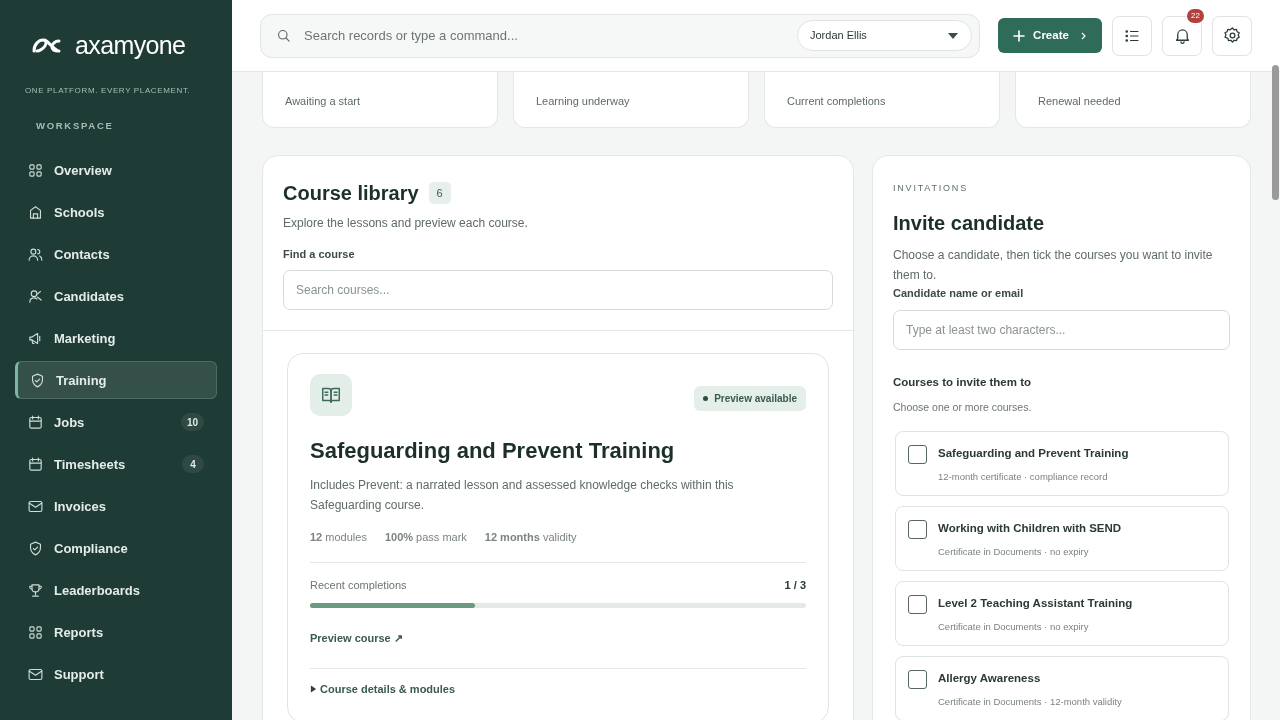 The image size is (1280, 720). Describe the element at coordinates (1062, 538) in the screenshot. I see `course-option: Working with Children with SEND Certificate in Documents · no expiry` at that location.